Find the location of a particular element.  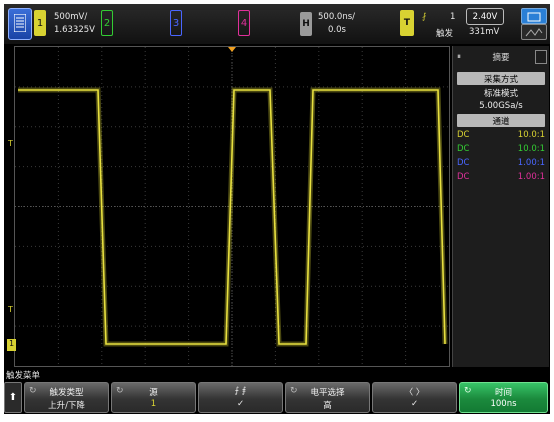

trigger-level-marker-2: T is located at coordinates (10, 309).